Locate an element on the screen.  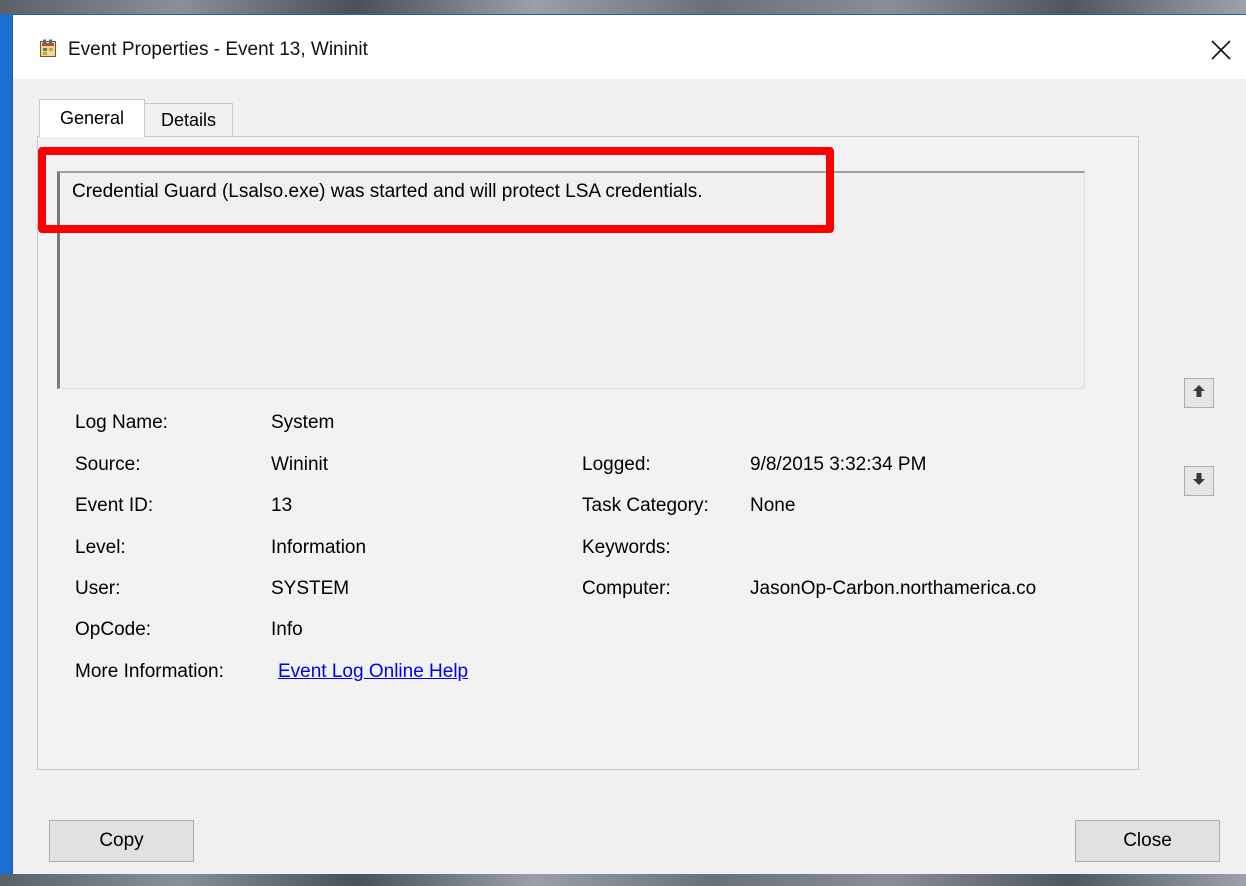
event-id-value: 13 is located at coordinates (282, 505).